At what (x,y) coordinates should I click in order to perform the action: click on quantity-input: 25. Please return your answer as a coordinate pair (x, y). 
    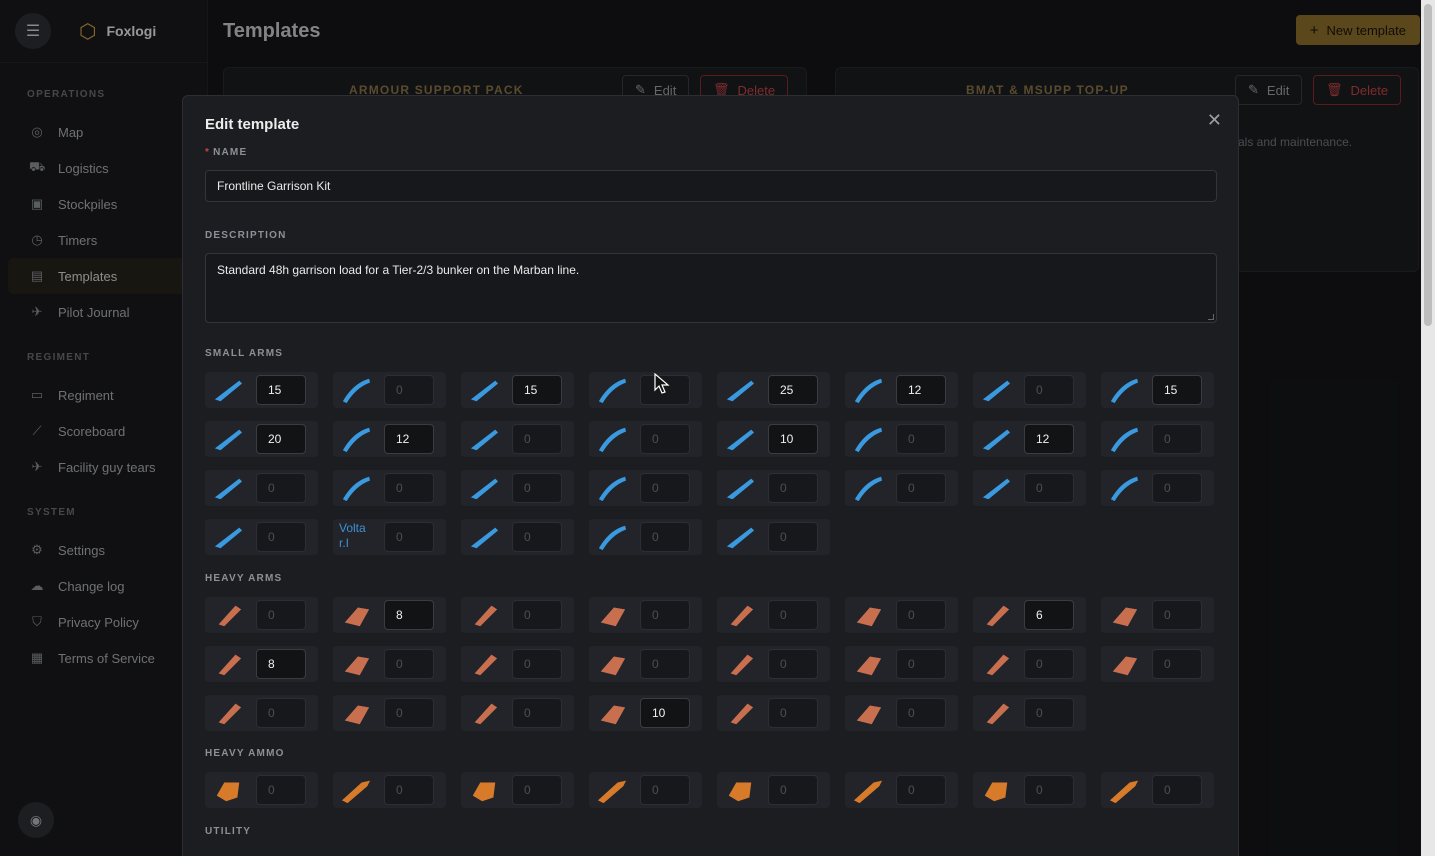
    Looking at the image, I should click on (793, 390).